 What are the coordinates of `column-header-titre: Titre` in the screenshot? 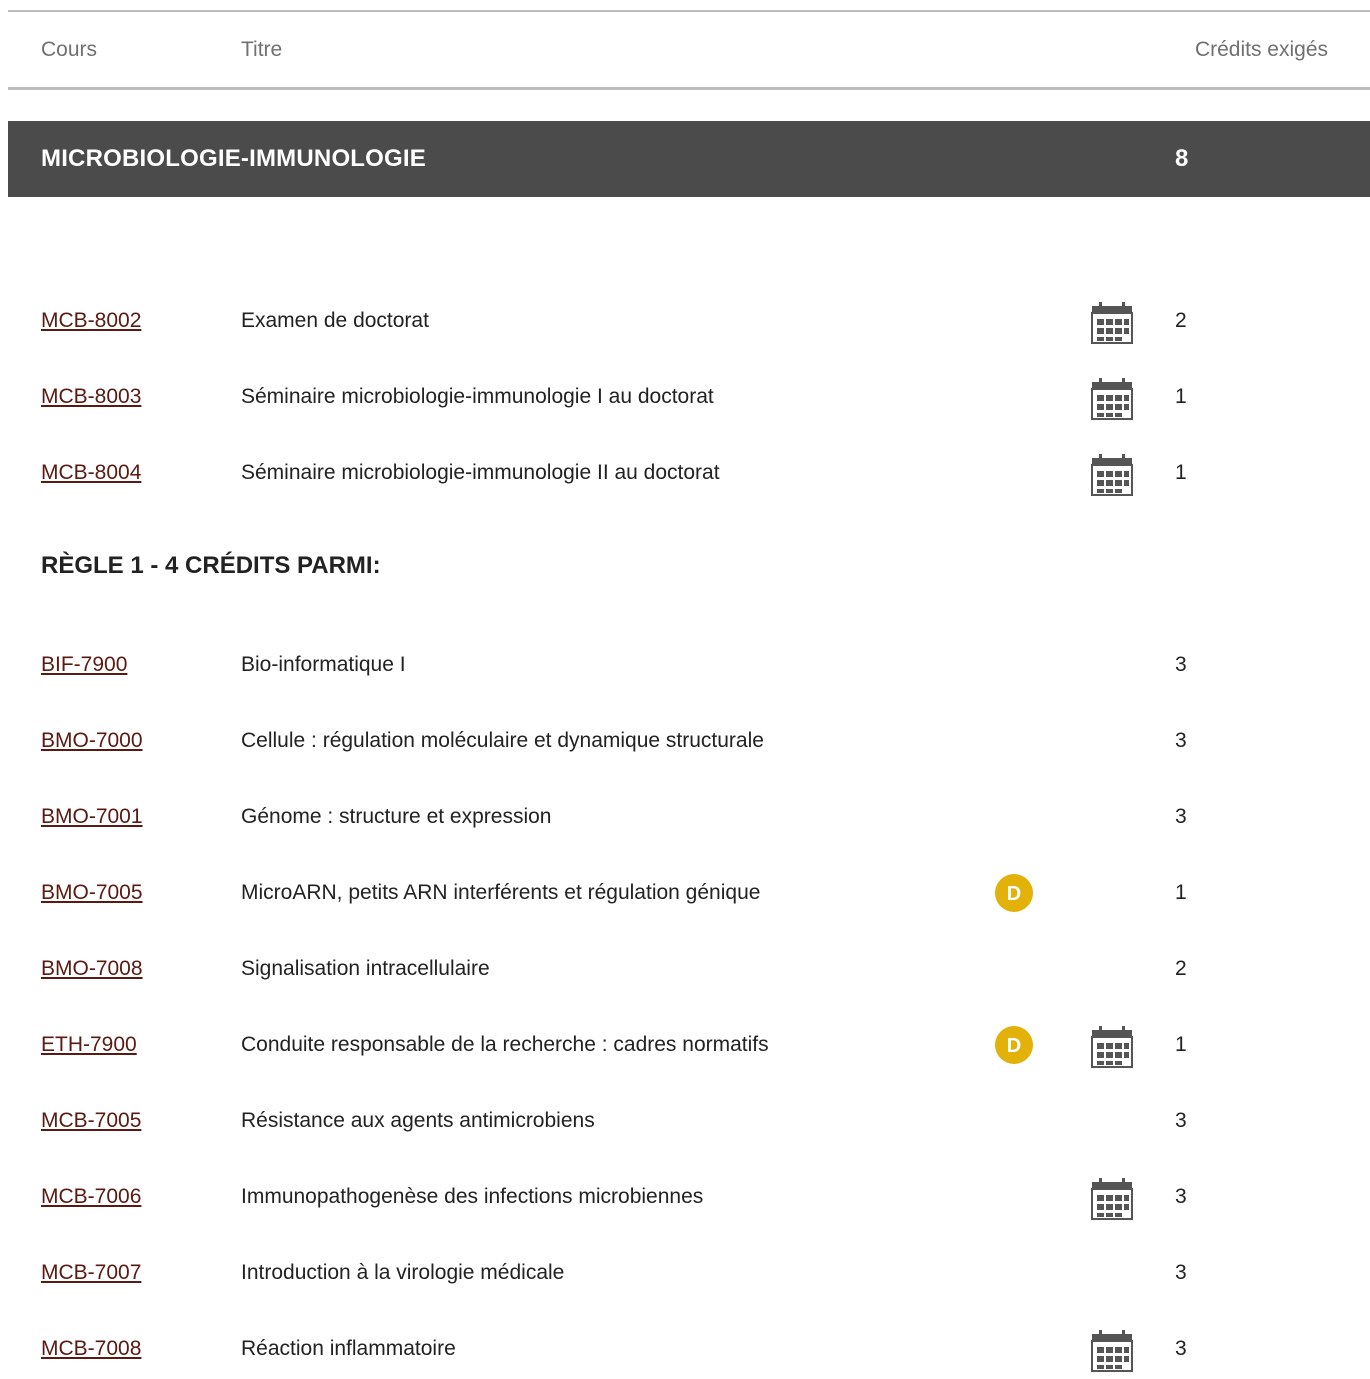 It's located at (262, 49).